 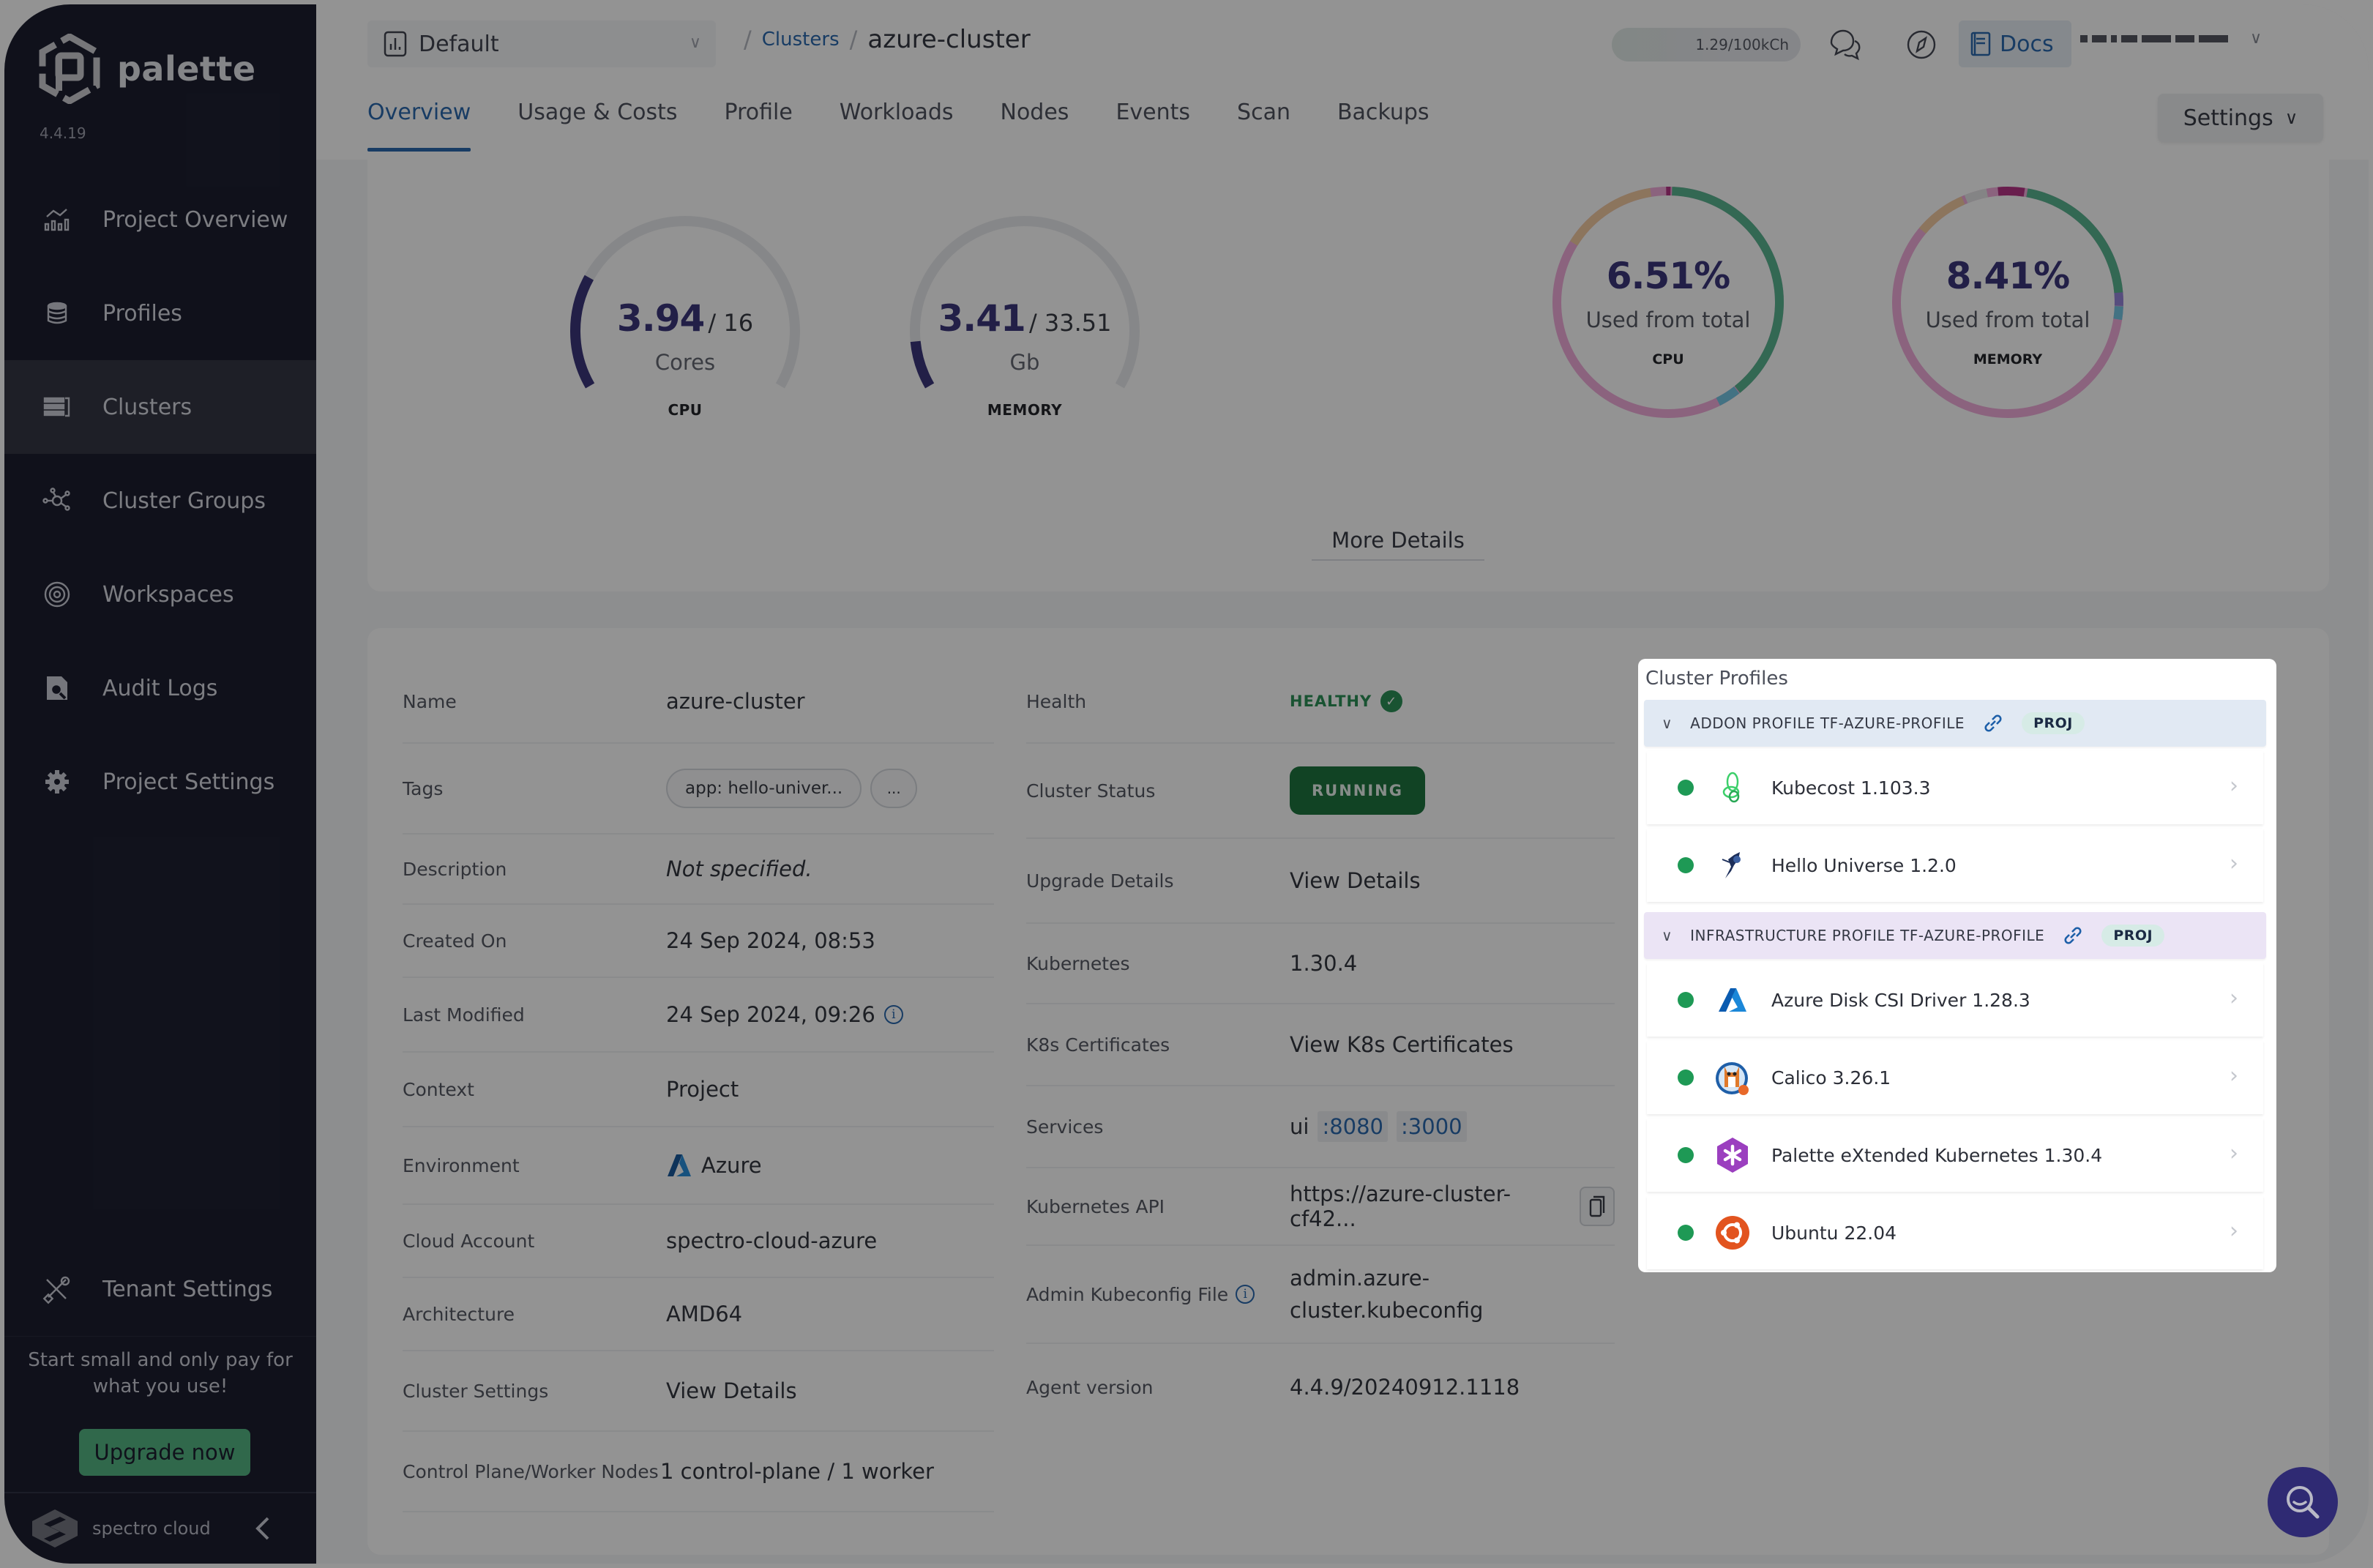 What do you see at coordinates (1432, 1126) in the screenshot?
I see `service-port-link: :3000` at bounding box center [1432, 1126].